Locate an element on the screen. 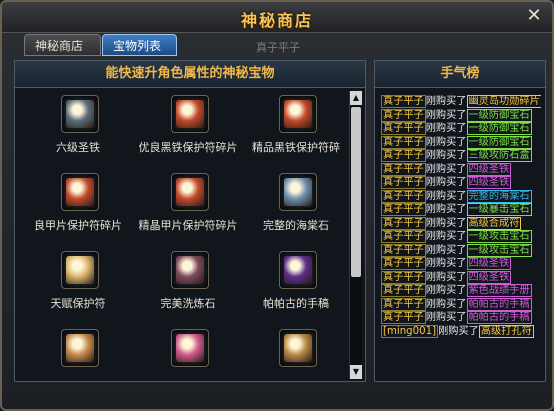  item-label: 良甲片保护符碎片 is located at coordinates (78, 225).